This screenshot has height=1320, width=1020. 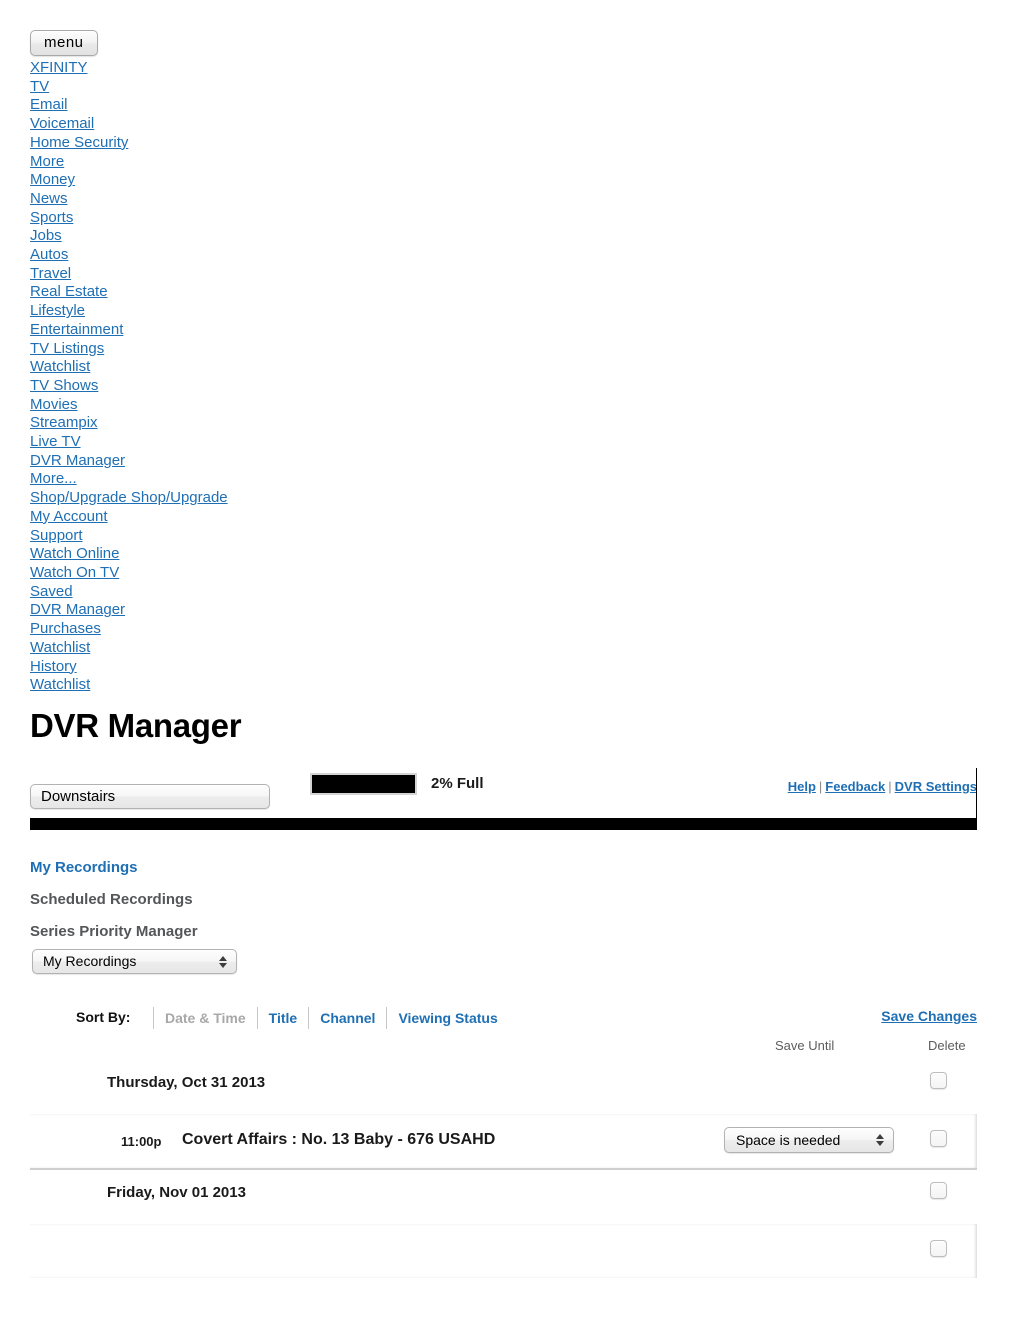 What do you see at coordinates (49, 105) in the screenshot?
I see `nav-link-email: Email` at bounding box center [49, 105].